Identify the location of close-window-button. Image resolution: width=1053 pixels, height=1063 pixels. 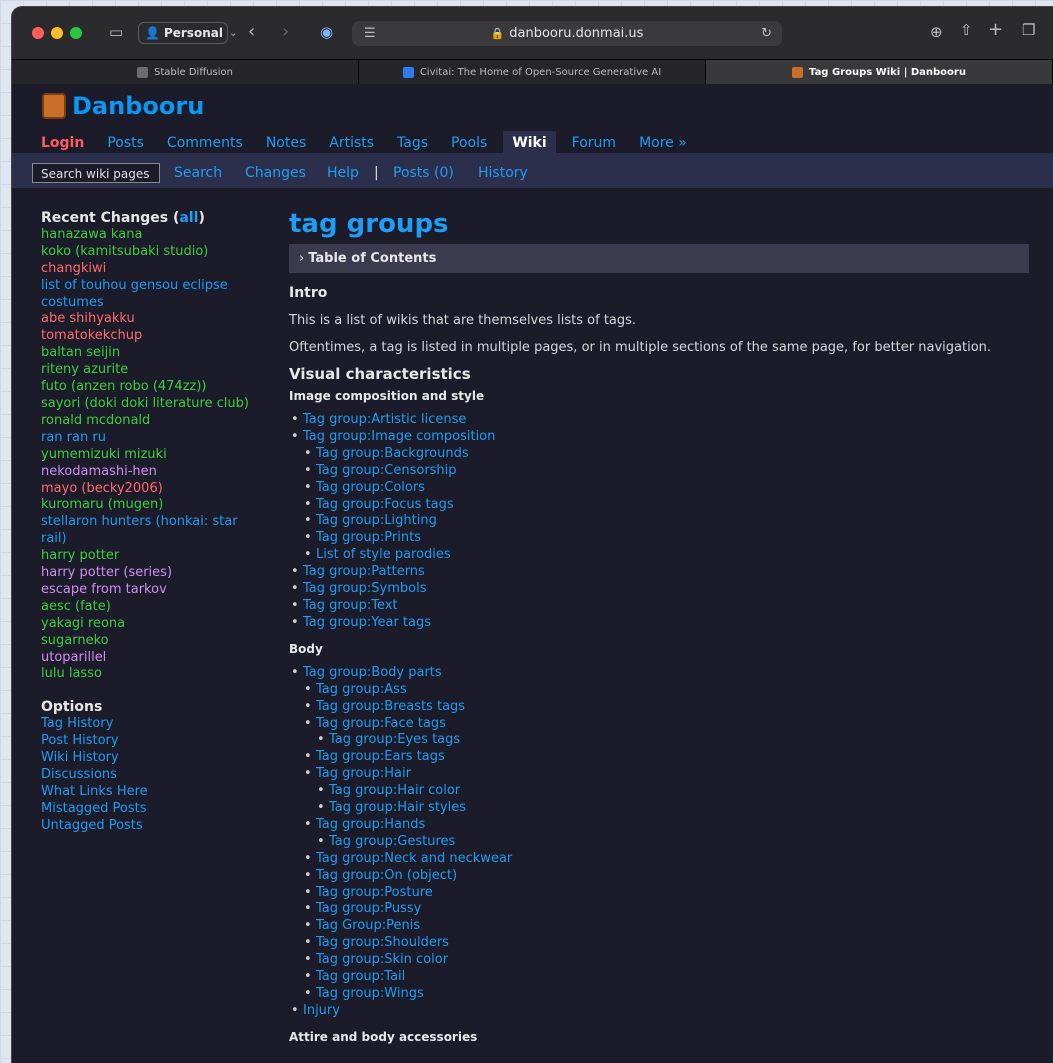
(38, 33).